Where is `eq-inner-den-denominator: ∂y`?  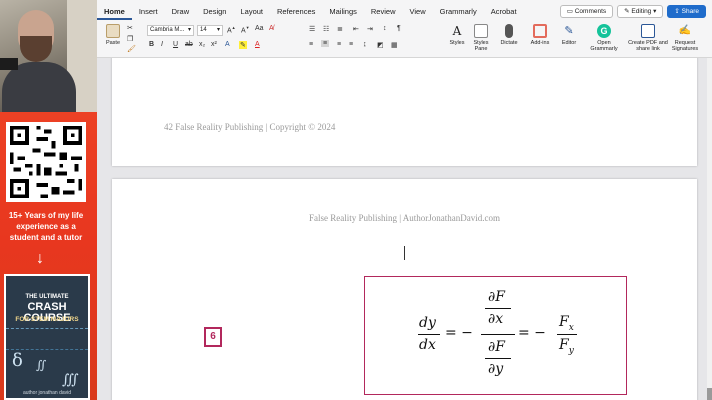
eq-inner-den-denominator: ∂y is located at coordinates (496, 369).